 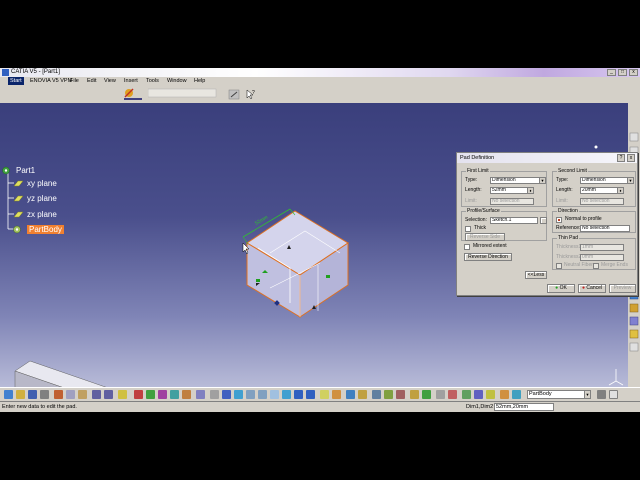 I want to click on grid-icon, so click(x=376, y=394).